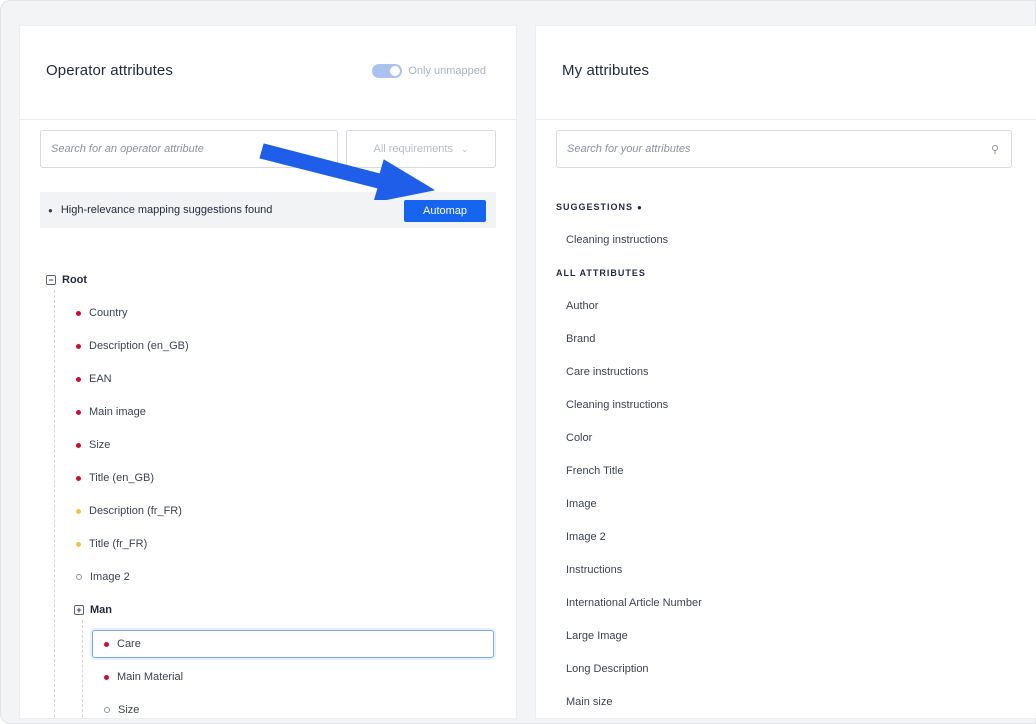 This screenshot has height=724, width=1036. I want to click on tree-item: Description (en_GB), so click(132, 346).